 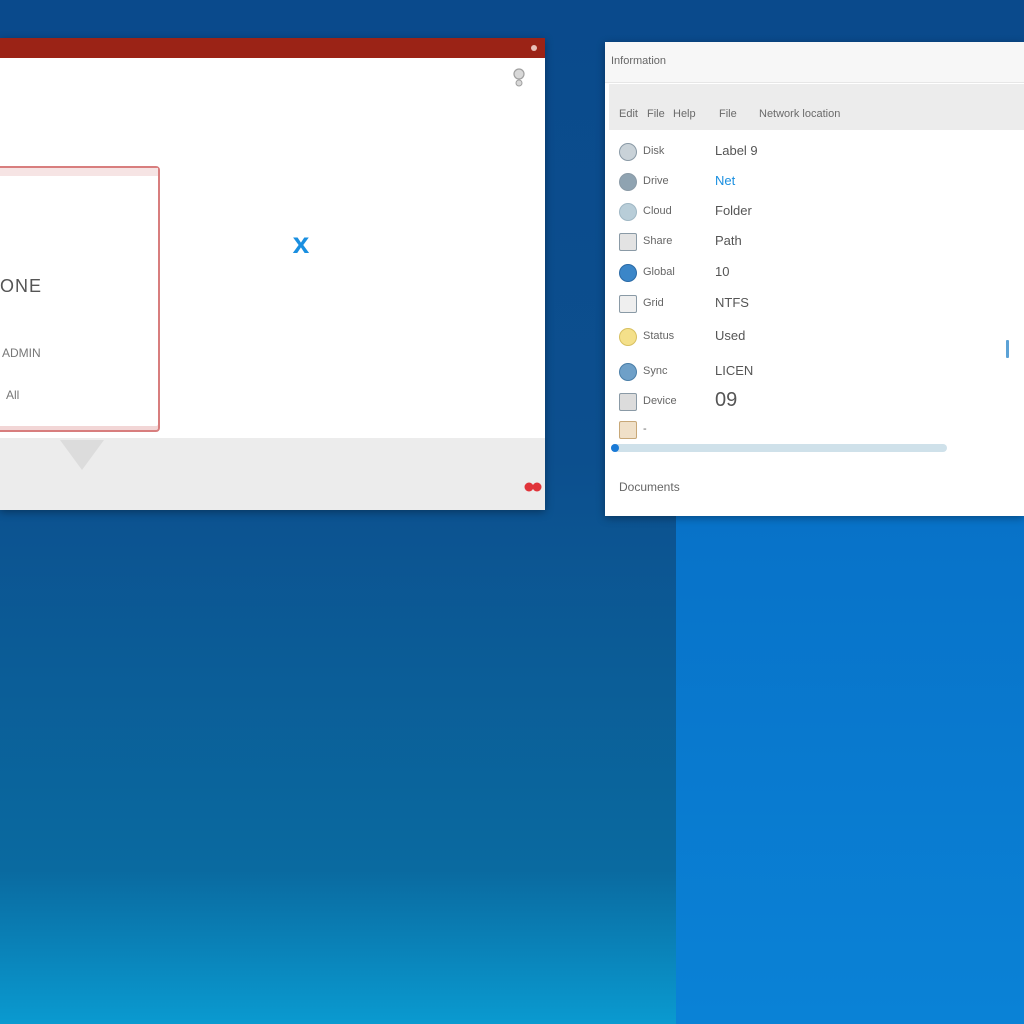 I want to click on status-text: Documents, so click(x=649, y=487).